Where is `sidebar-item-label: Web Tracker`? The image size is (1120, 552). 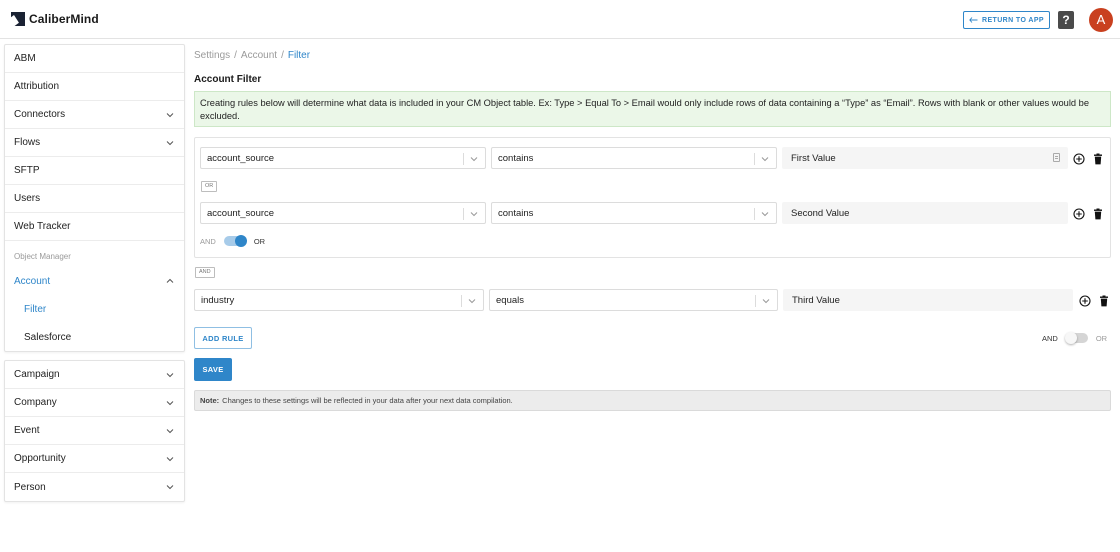
sidebar-item-label: Web Tracker is located at coordinates (42, 226).